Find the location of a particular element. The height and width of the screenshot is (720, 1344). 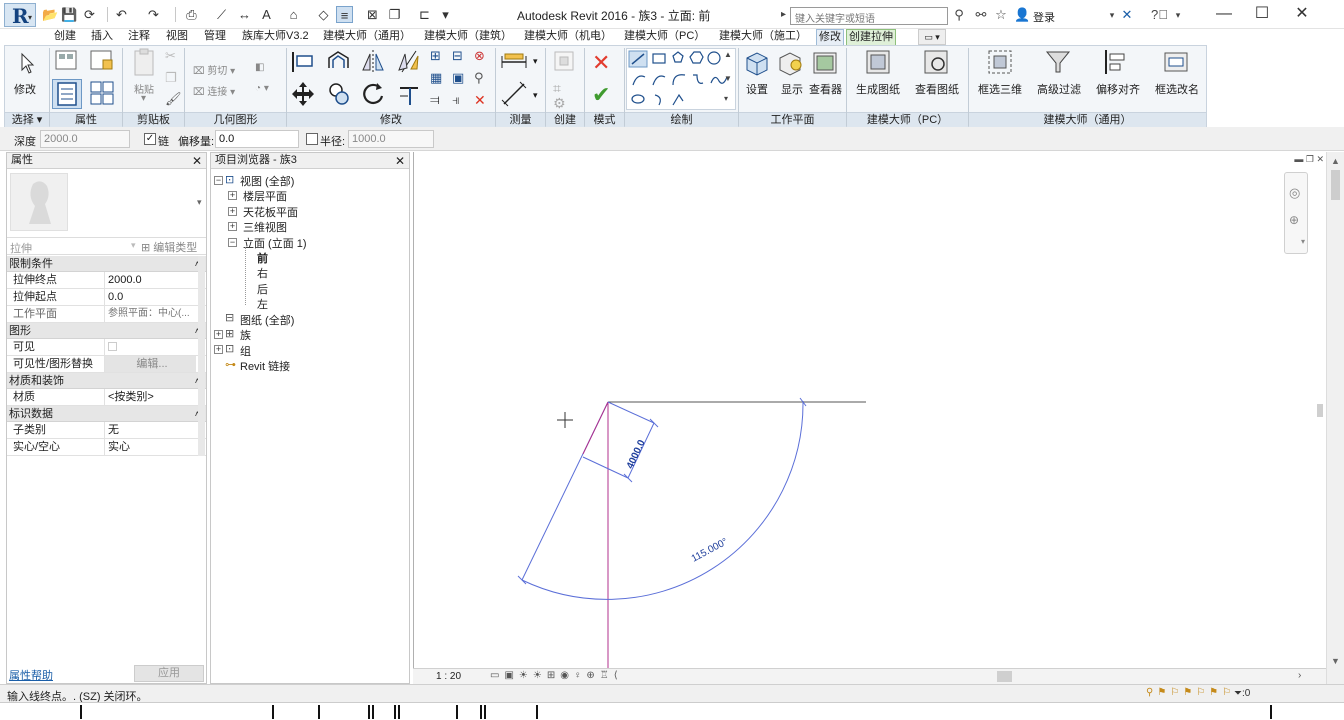

tab-create-extrusion: 创建拉伸 is located at coordinates (871, 37).